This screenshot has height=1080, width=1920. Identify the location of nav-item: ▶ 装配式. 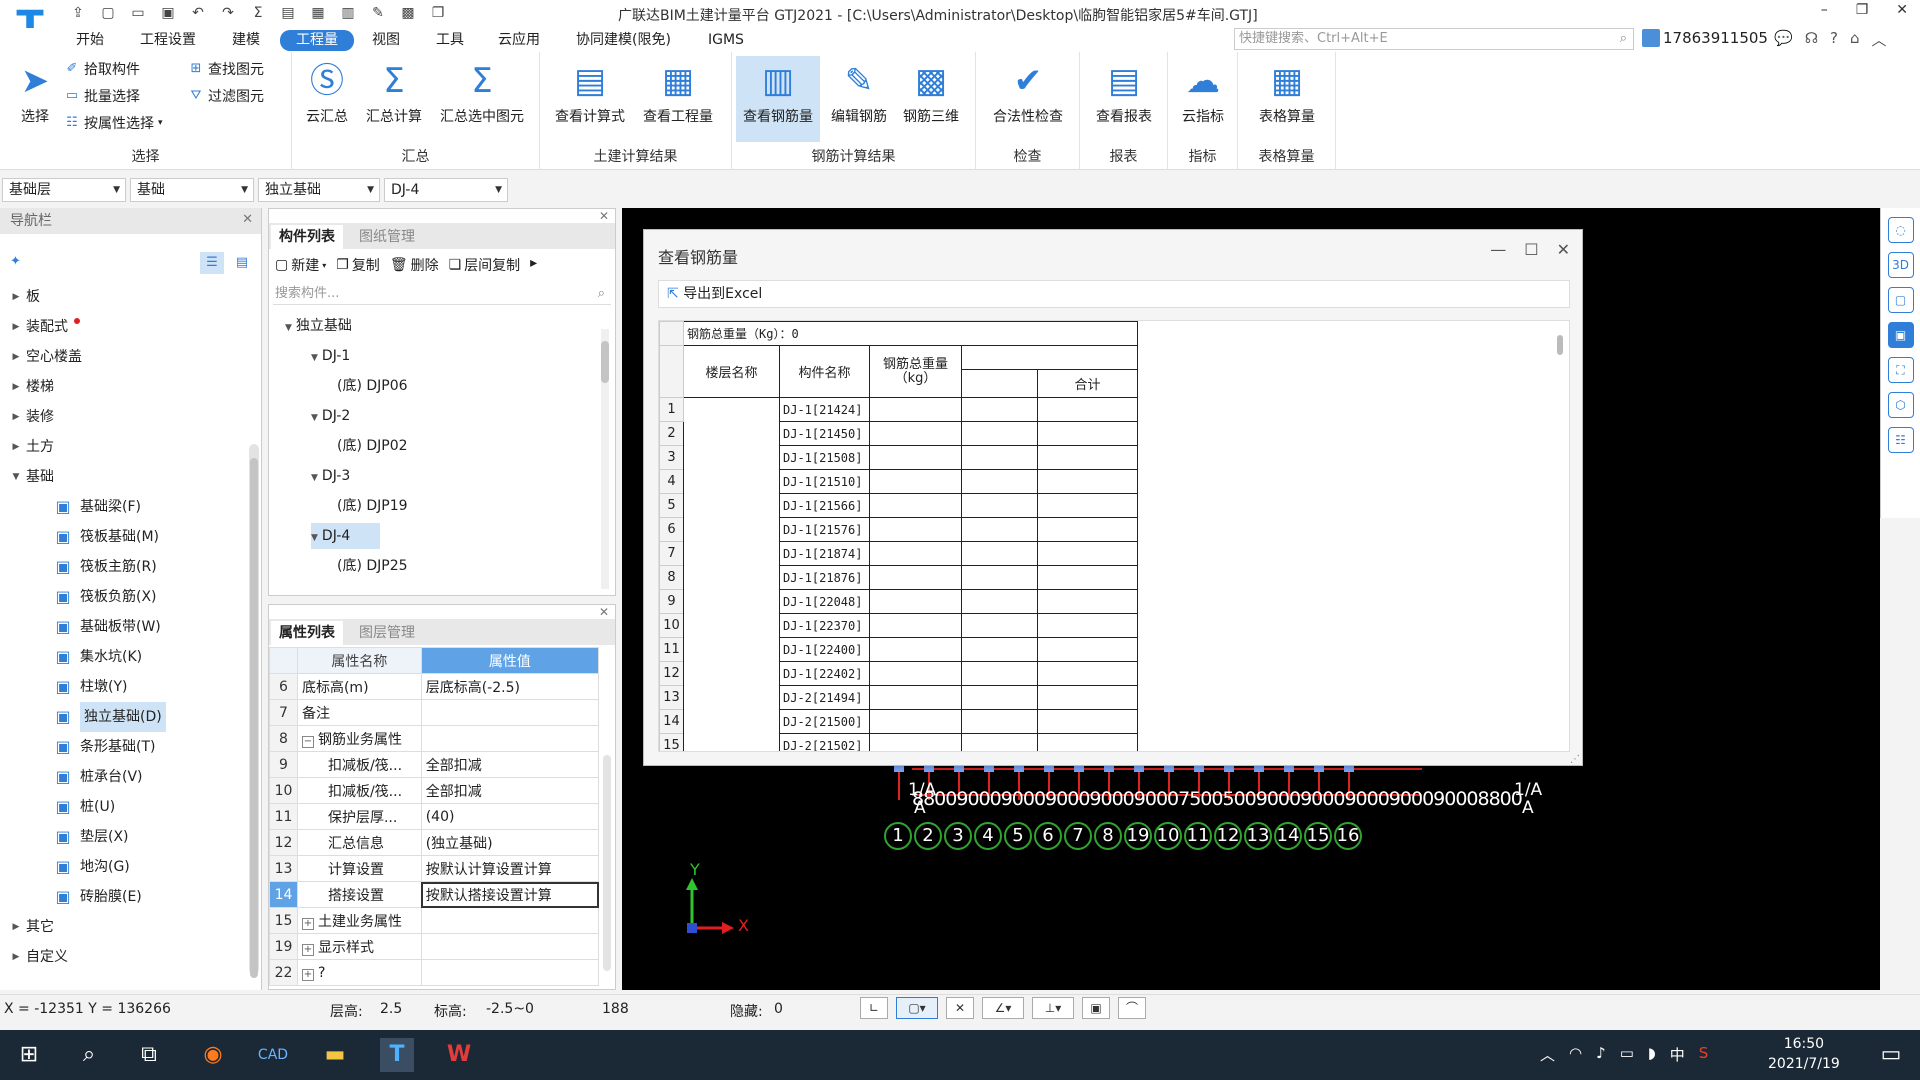
(37, 327).